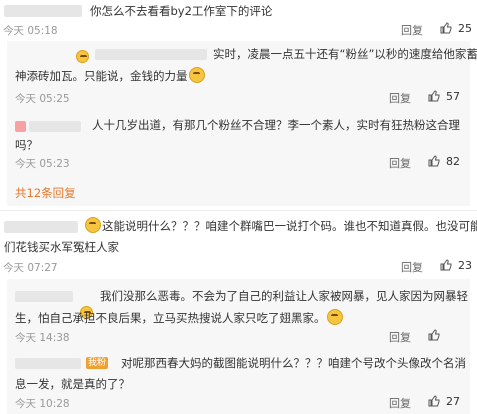  What do you see at coordinates (453, 161) in the screenshot?
I see `like-count: 82` at bounding box center [453, 161].